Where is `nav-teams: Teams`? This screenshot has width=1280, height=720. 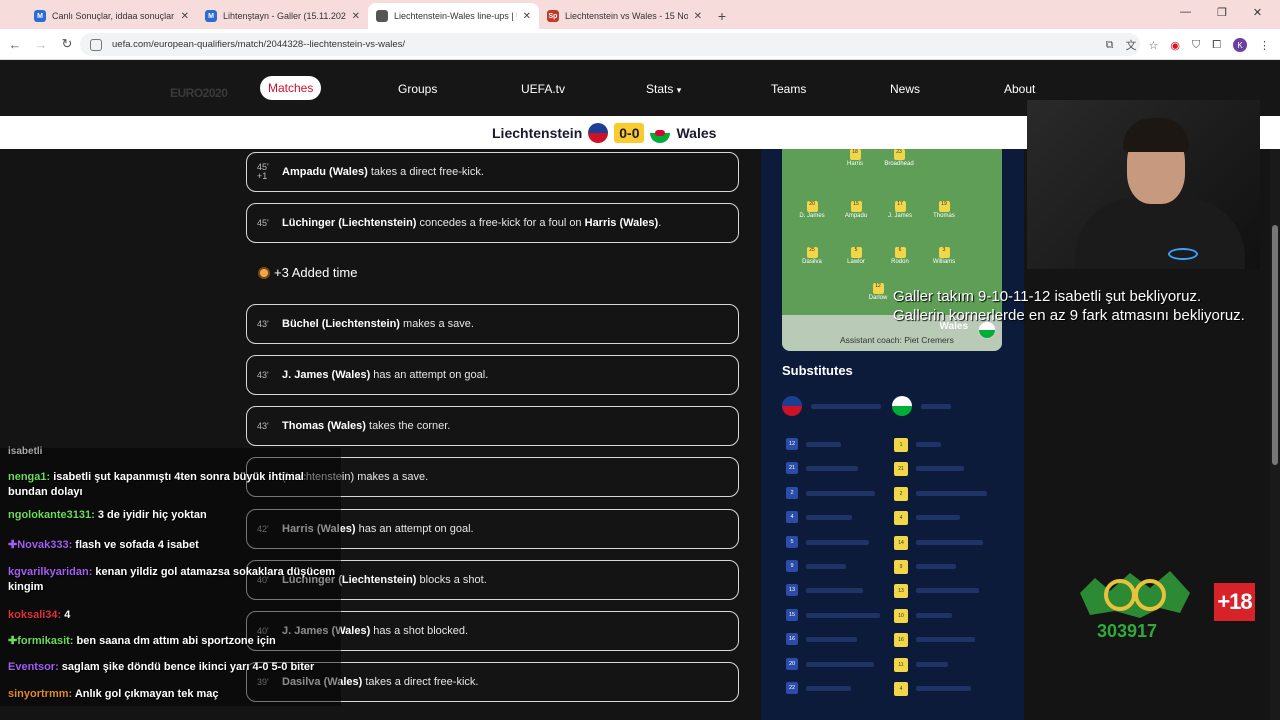
nav-teams: Teams is located at coordinates (788, 89).